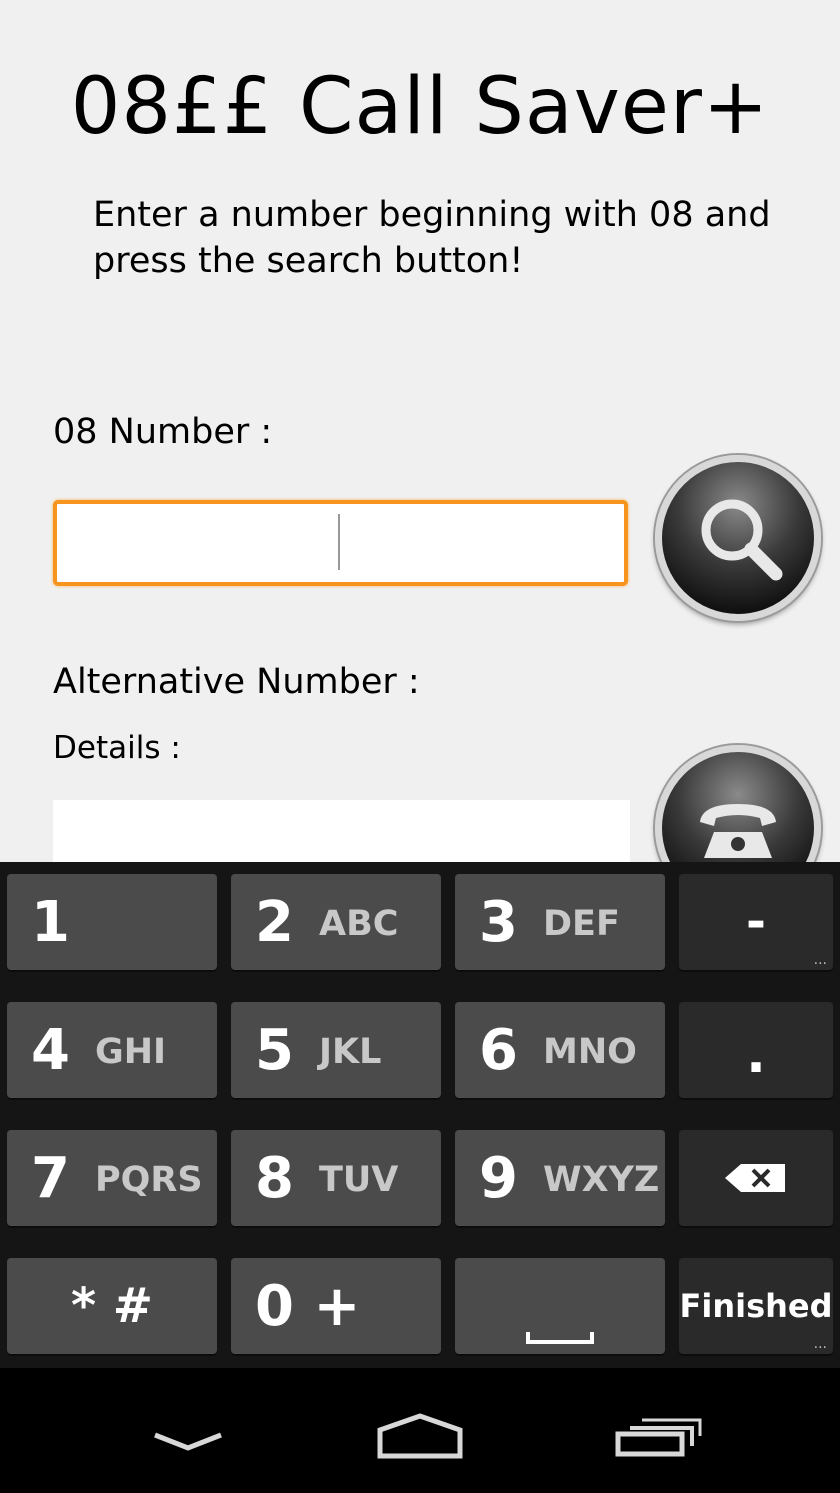 This screenshot has width=840, height=1493. I want to click on details-box, so click(341, 835).